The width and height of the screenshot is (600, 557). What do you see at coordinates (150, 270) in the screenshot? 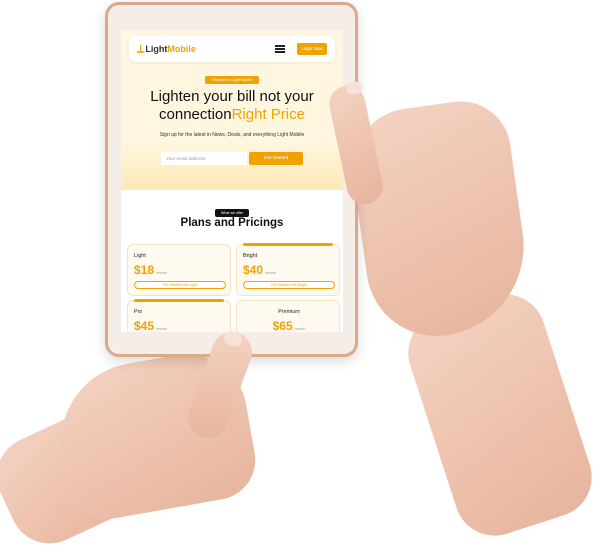
I see `plan-price: $18/month` at bounding box center [150, 270].